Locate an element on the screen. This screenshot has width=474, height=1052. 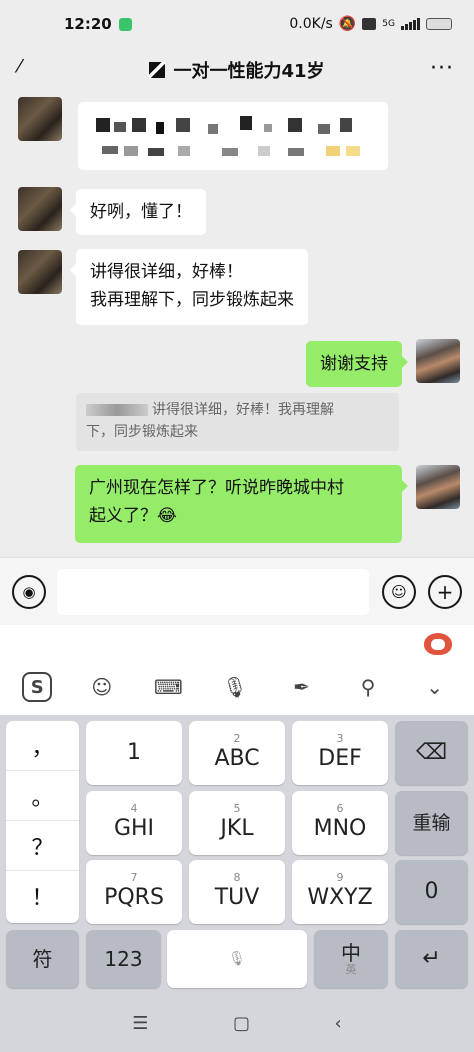
net-speed: 0.0K/s is located at coordinates (311, 24).